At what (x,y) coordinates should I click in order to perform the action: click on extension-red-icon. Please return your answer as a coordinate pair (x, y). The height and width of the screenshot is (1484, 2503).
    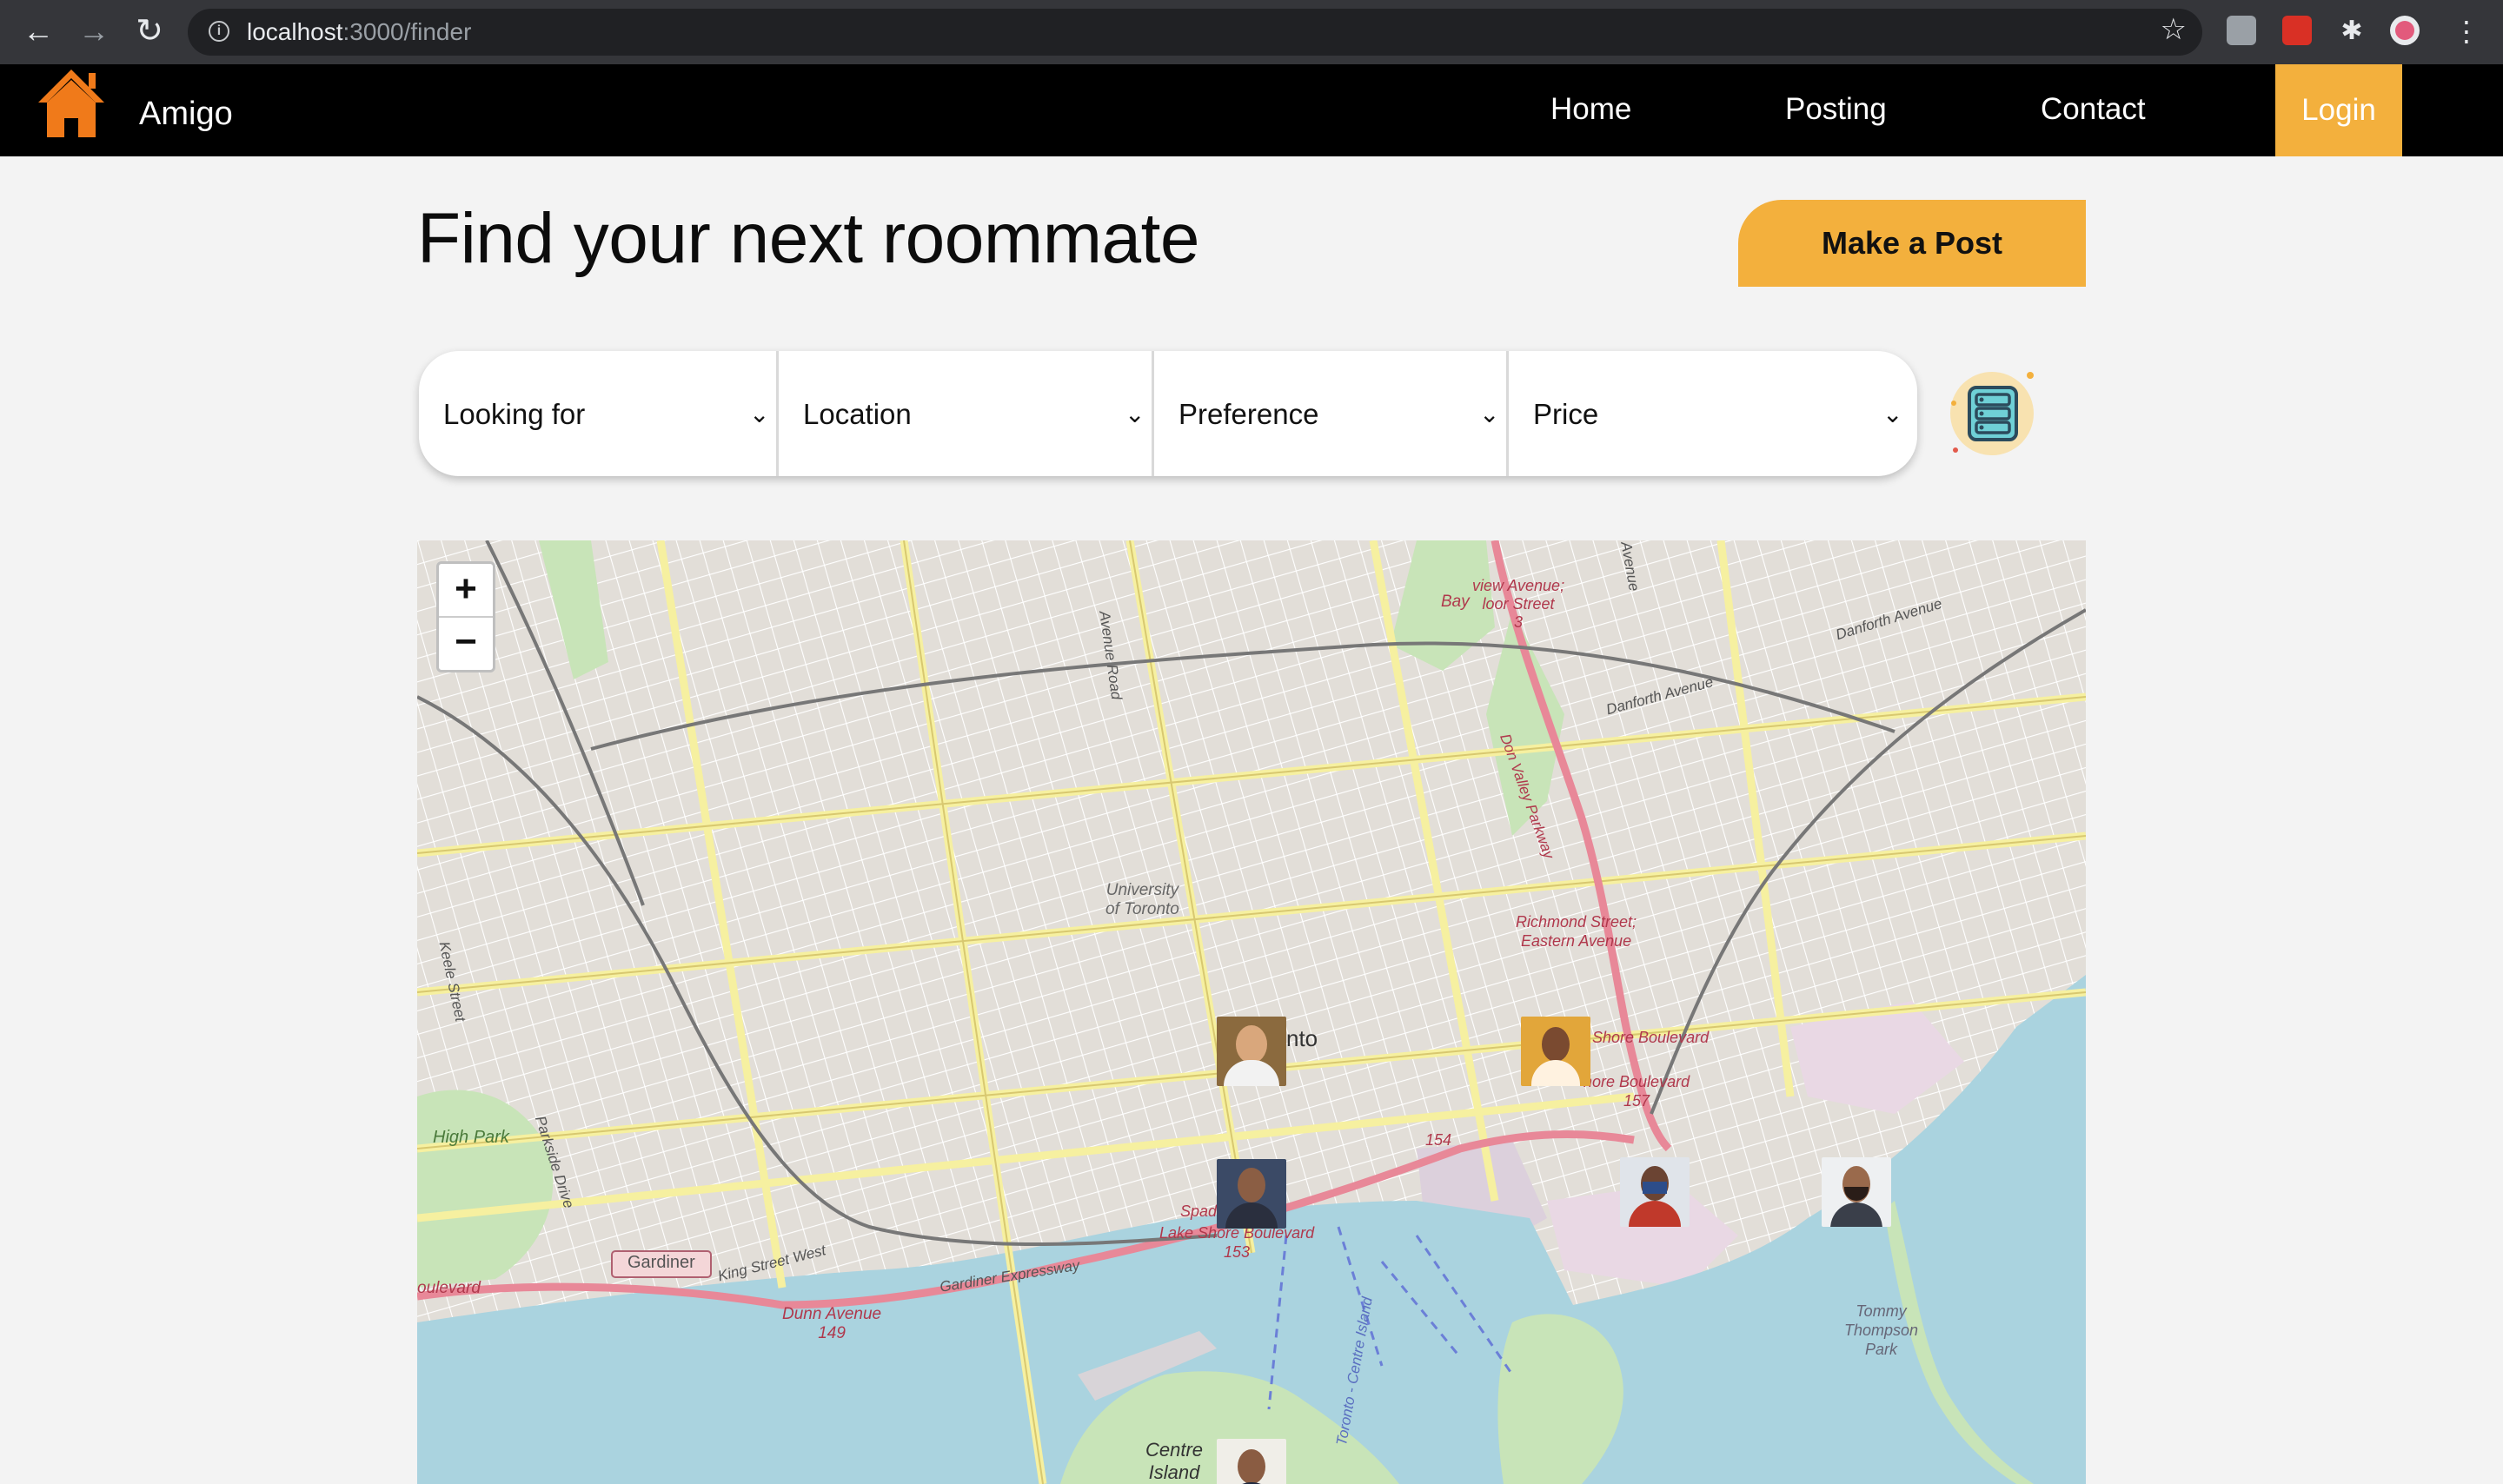
    Looking at the image, I should click on (2297, 30).